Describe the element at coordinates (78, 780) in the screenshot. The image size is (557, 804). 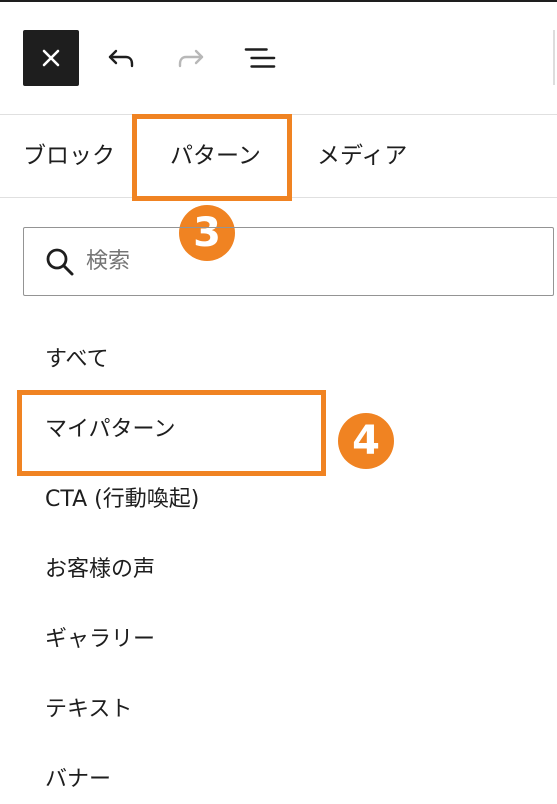
I see `category-banner: バナー` at that location.